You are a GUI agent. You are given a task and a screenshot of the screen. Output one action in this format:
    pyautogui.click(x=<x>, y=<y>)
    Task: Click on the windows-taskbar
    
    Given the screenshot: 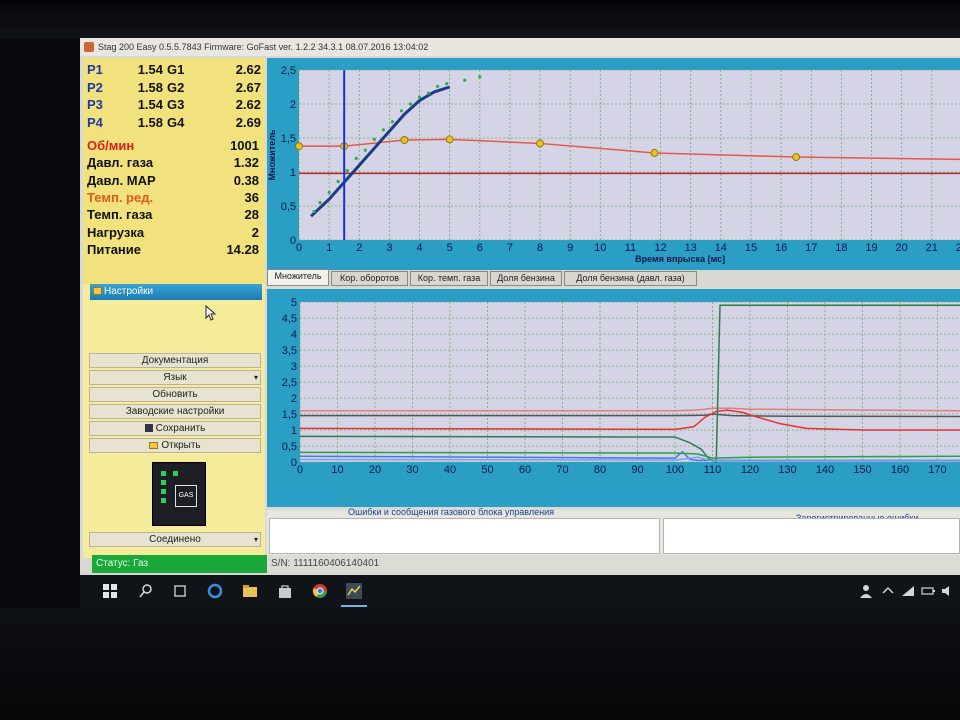 What is the action you would take?
    pyautogui.click(x=520, y=591)
    